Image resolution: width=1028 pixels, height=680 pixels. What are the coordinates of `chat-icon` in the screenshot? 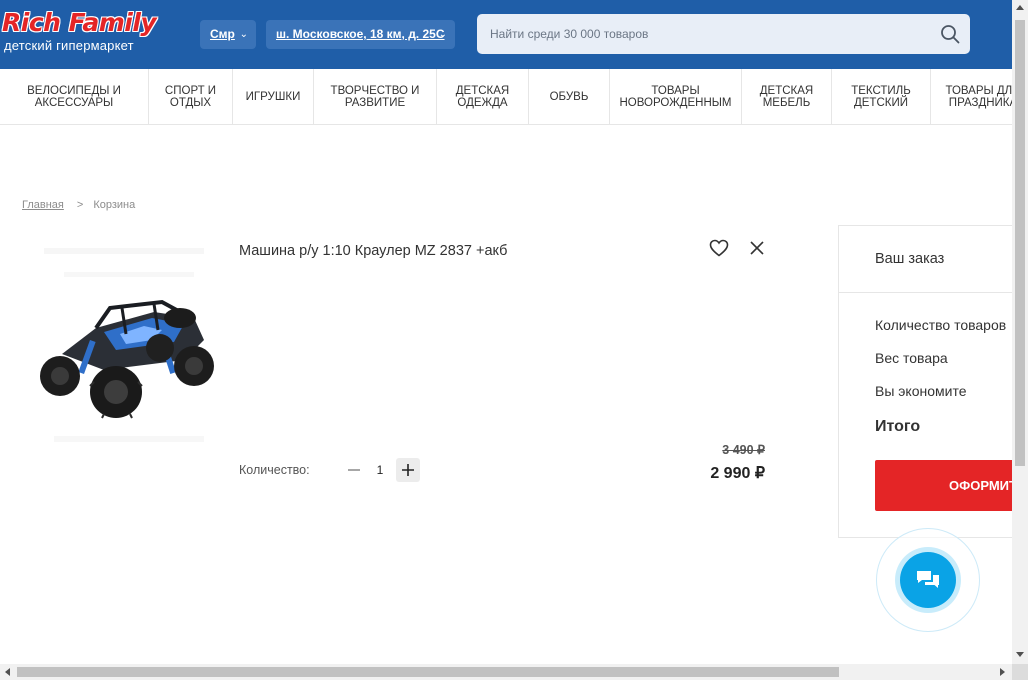 It's located at (928, 579).